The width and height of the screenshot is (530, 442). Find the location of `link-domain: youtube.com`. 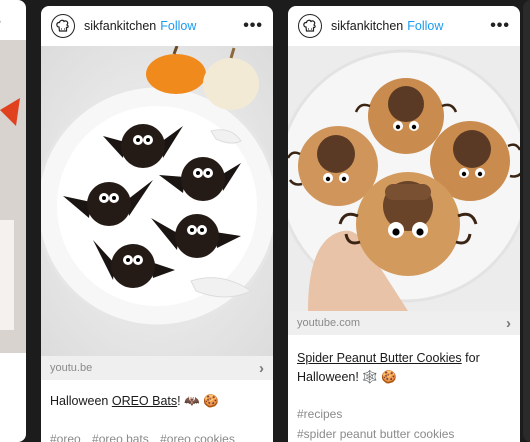

link-domain: youtube.com is located at coordinates (328, 323).